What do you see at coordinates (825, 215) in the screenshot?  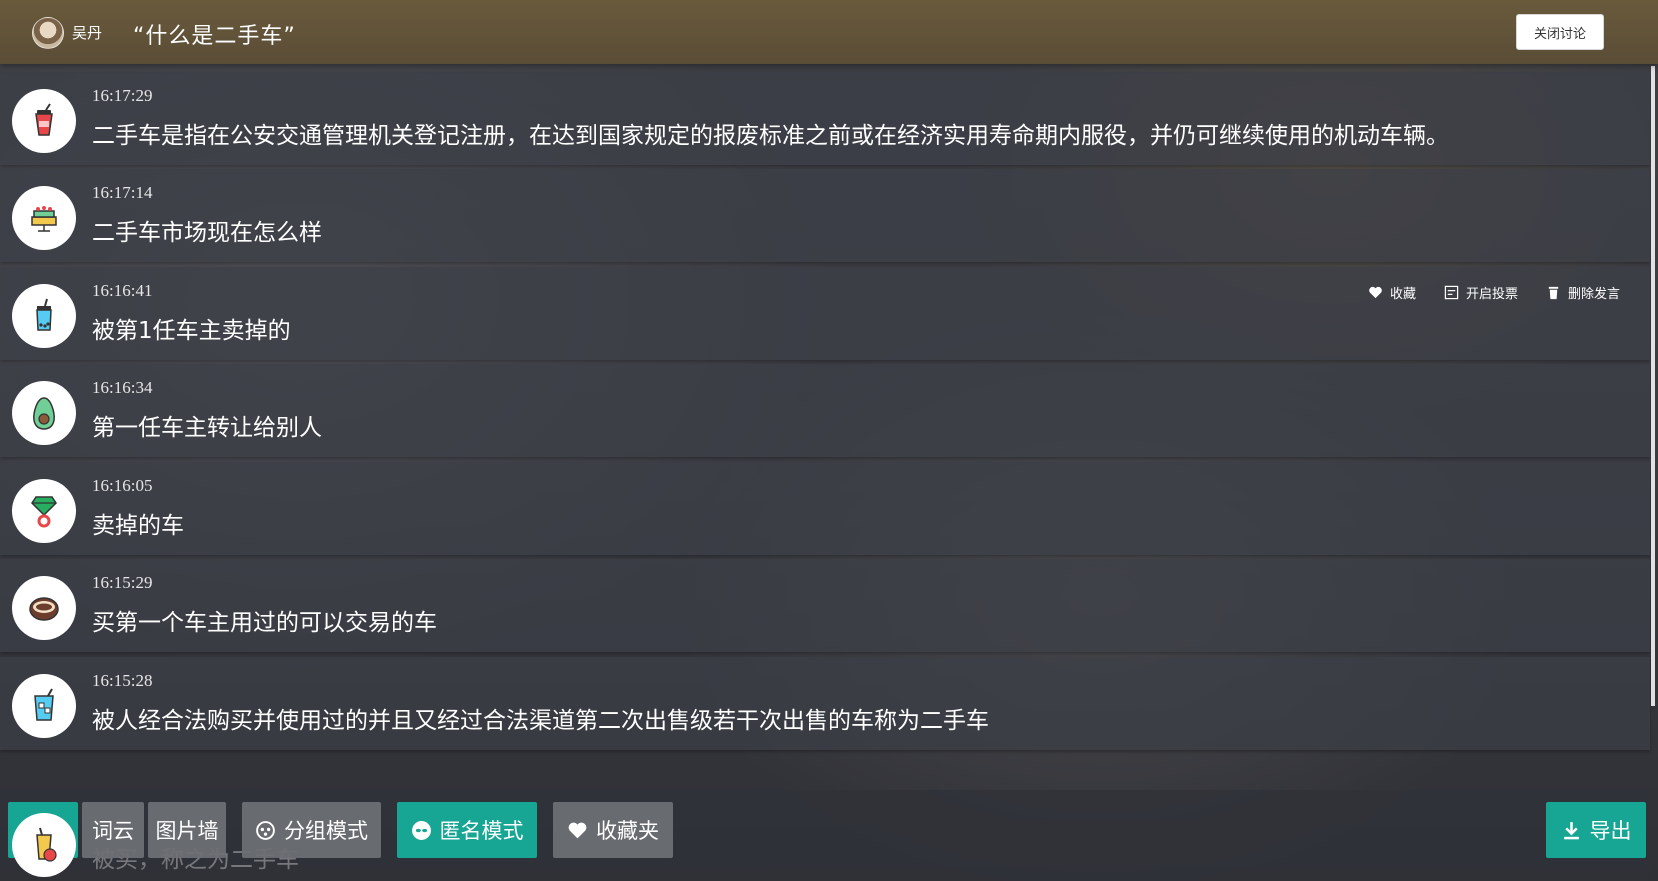 I see `message-item: 16:17:14 二手车市场现在怎么样` at bounding box center [825, 215].